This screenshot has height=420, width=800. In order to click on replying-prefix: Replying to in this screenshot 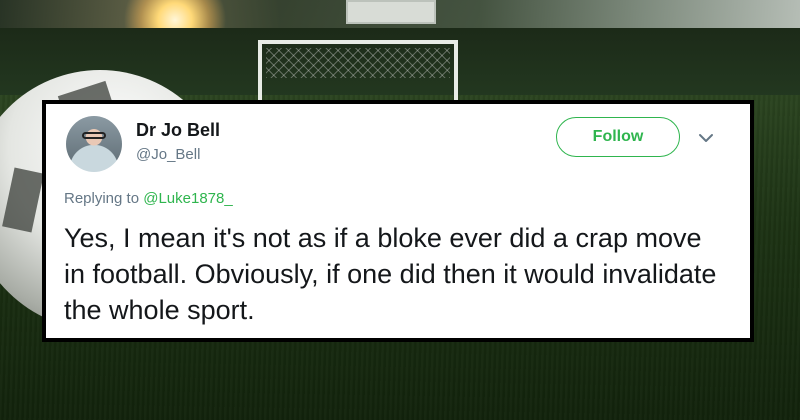, I will do `click(102, 198)`.